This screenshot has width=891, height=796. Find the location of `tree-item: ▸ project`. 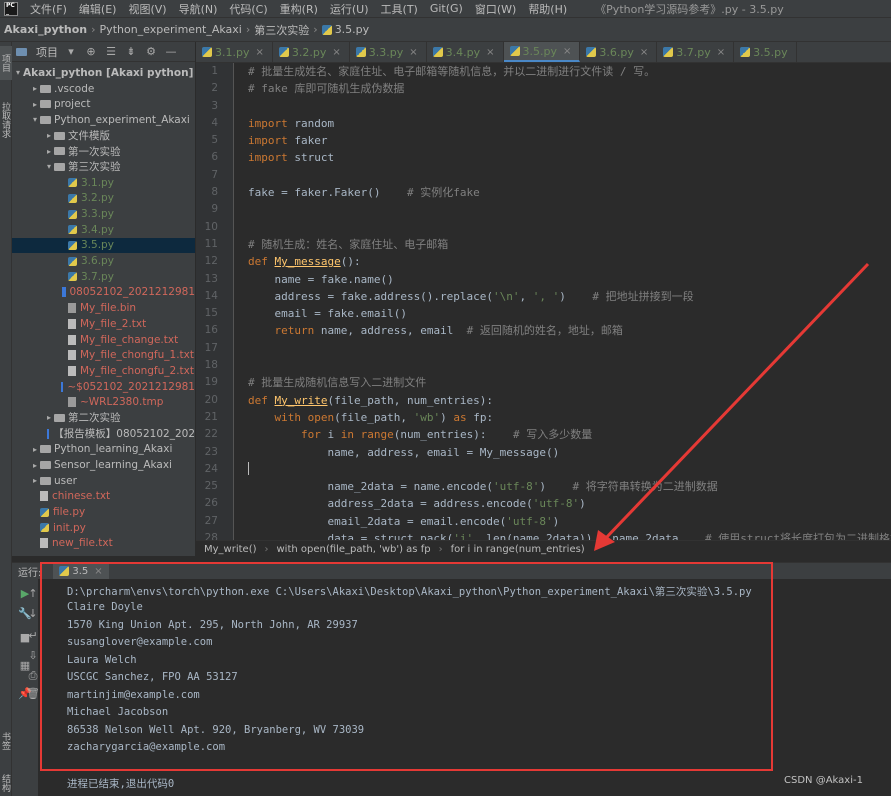

tree-item: ▸ project is located at coordinates (103, 104).